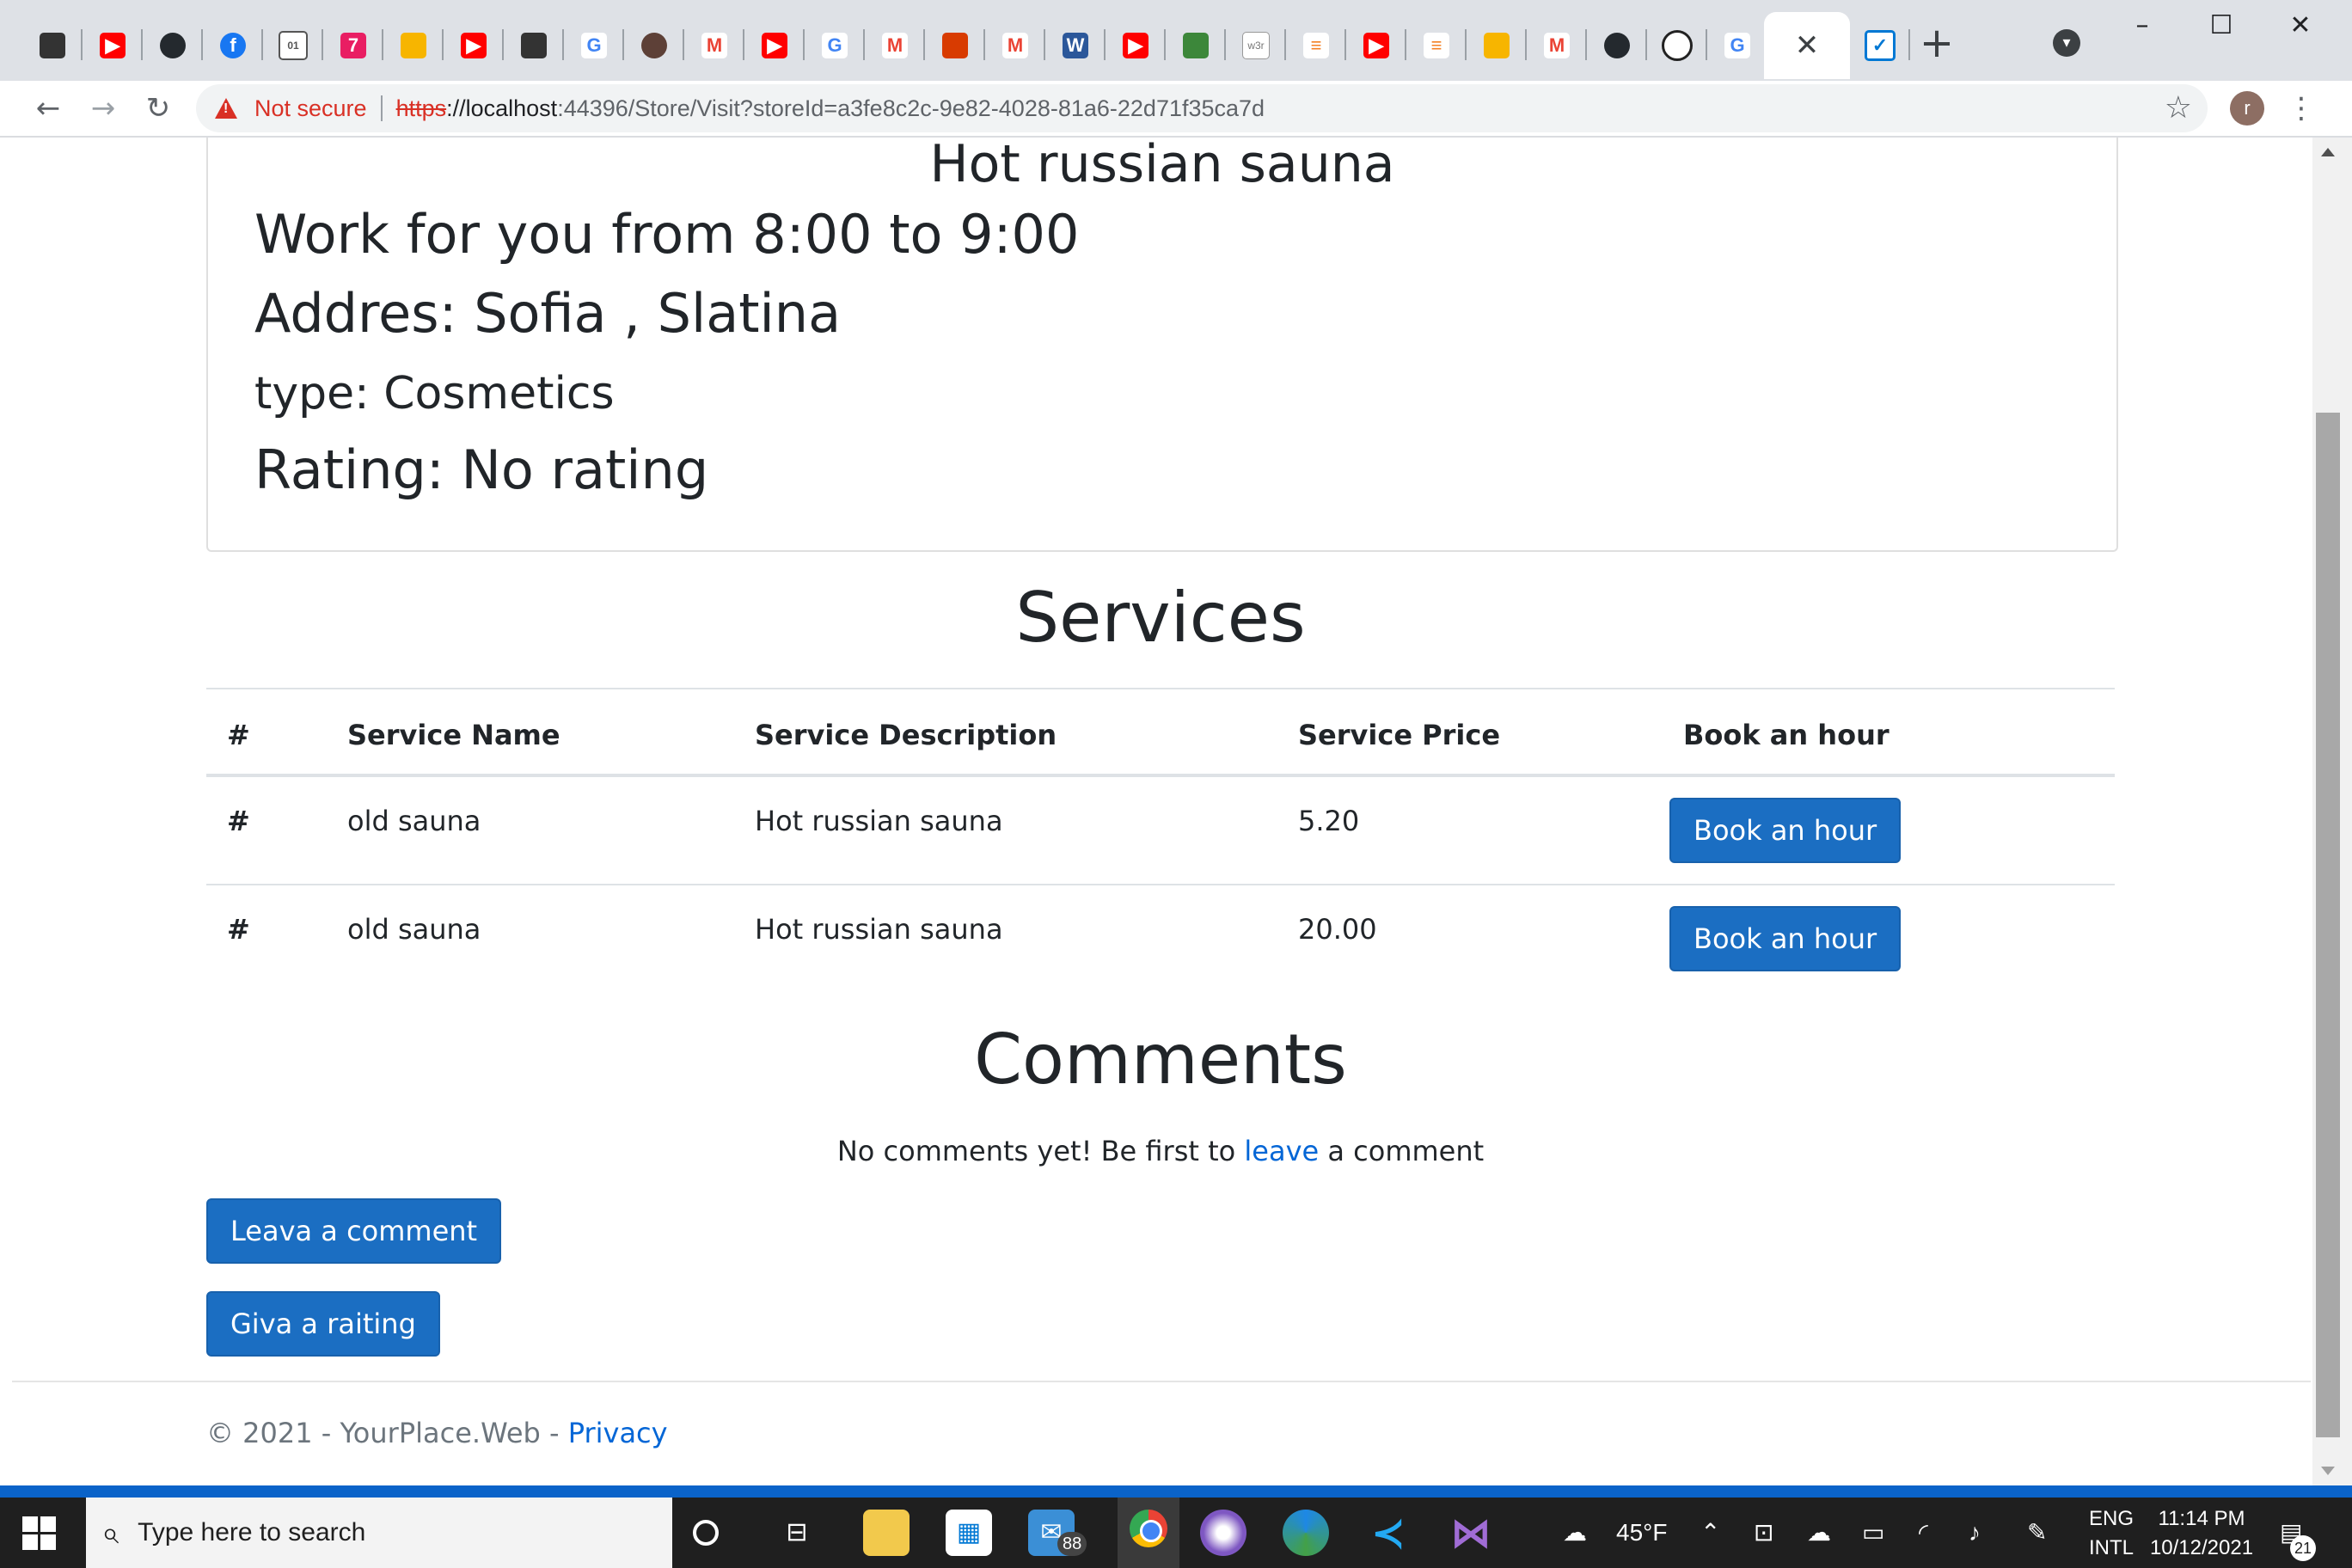 The width and height of the screenshot is (2352, 1568). What do you see at coordinates (310, 108) in the screenshot?
I see `not-secure-label: Not secure` at bounding box center [310, 108].